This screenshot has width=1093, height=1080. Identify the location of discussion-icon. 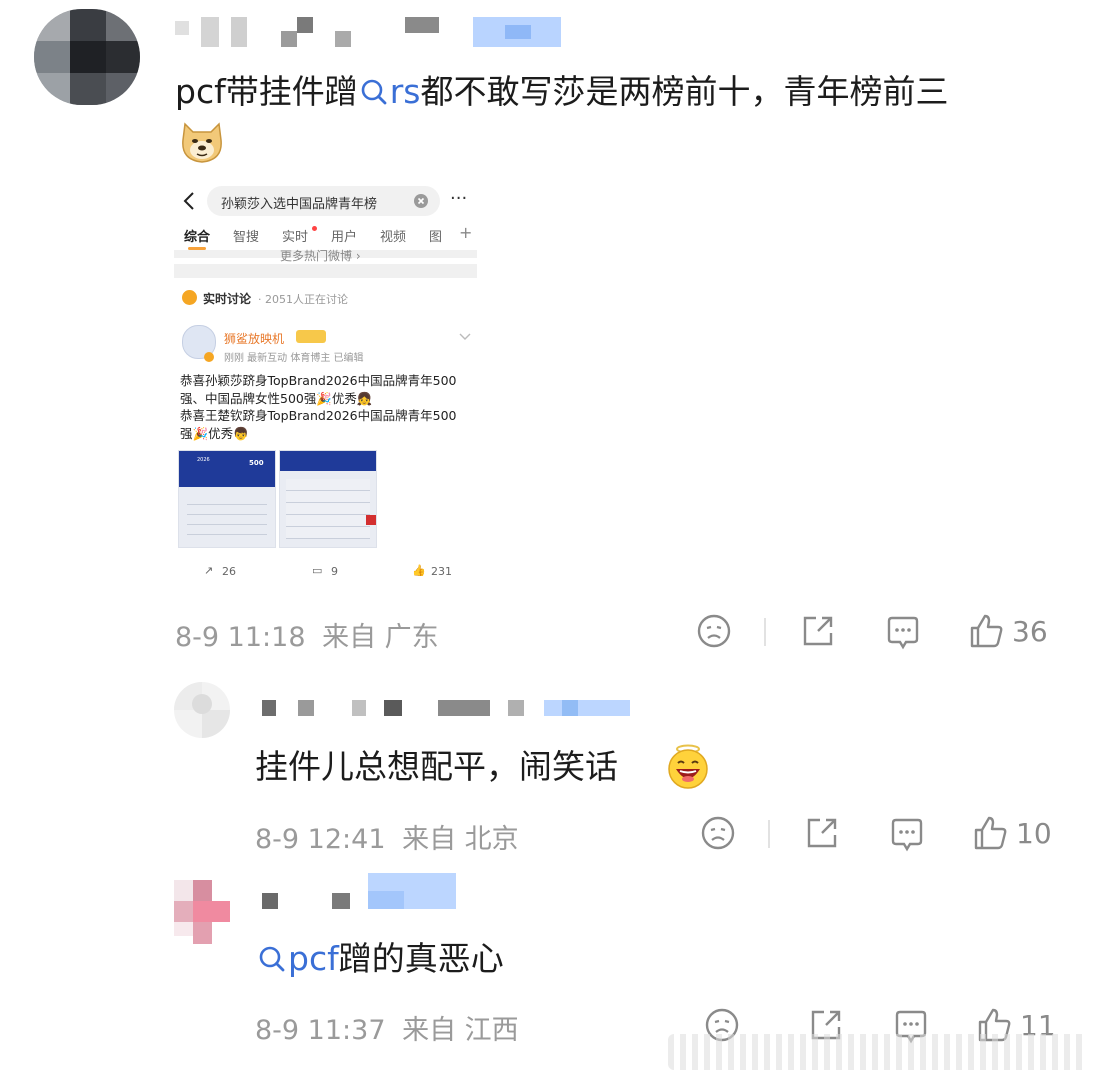
(189, 297).